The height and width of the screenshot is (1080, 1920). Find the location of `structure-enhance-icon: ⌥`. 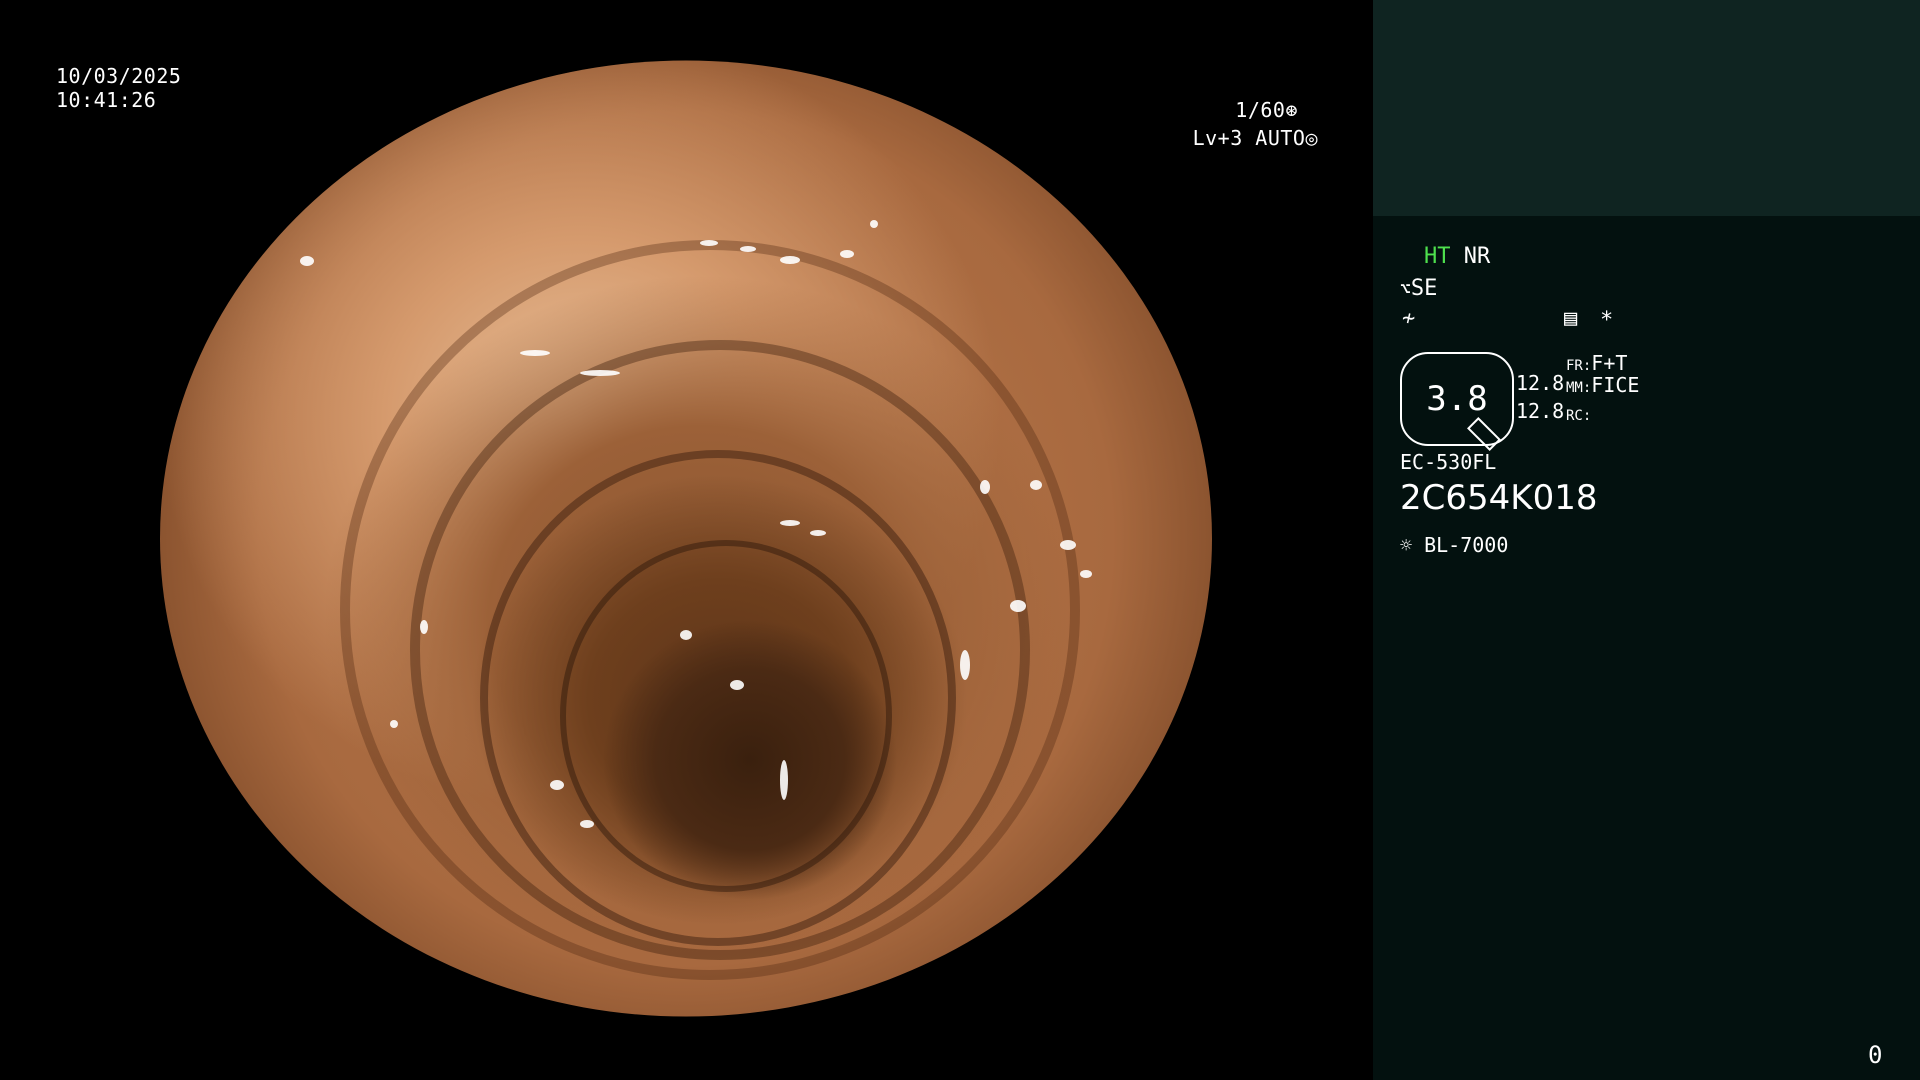

structure-enhance-icon: ⌥ is located at coordinates (1405, 289).